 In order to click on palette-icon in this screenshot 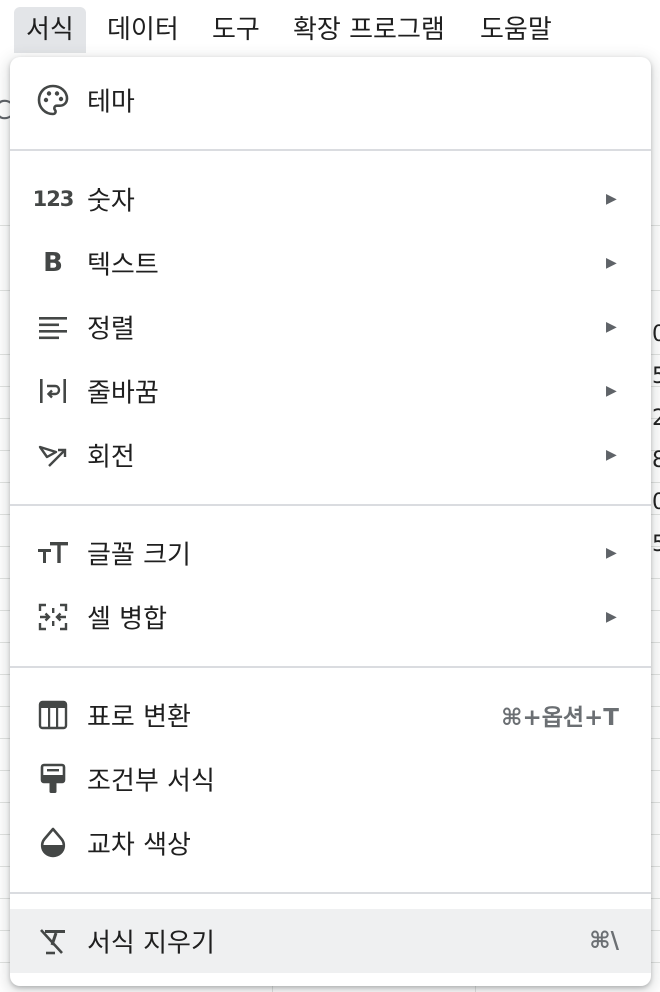, I will do `click(53, 100)`.